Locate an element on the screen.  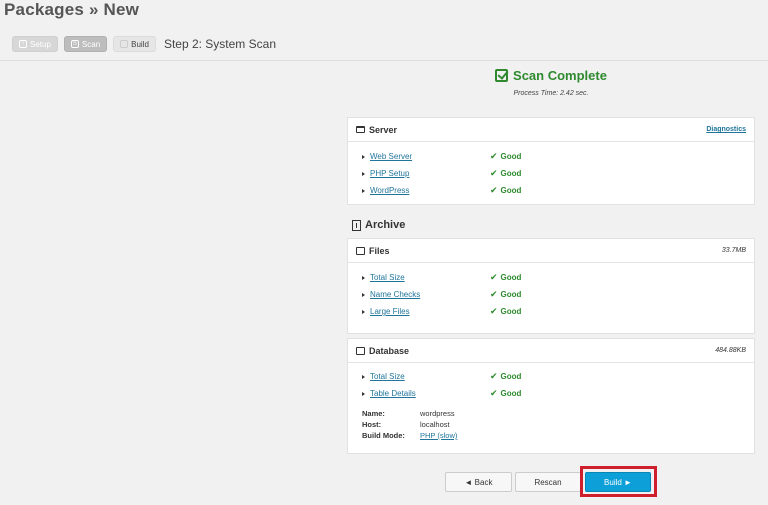
check-row: WordPress ✔ Good is located at coordinates (558, 190).